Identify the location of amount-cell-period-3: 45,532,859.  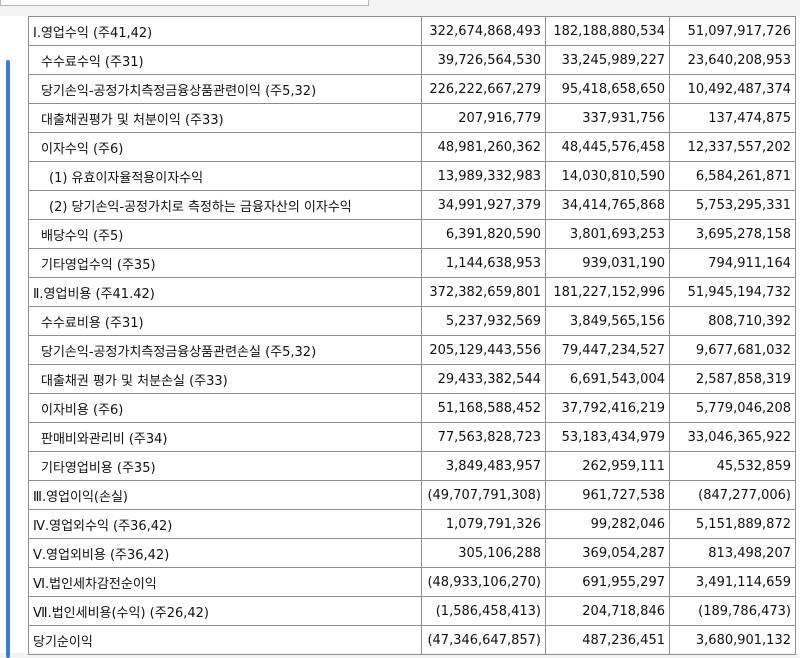
(732, 466).